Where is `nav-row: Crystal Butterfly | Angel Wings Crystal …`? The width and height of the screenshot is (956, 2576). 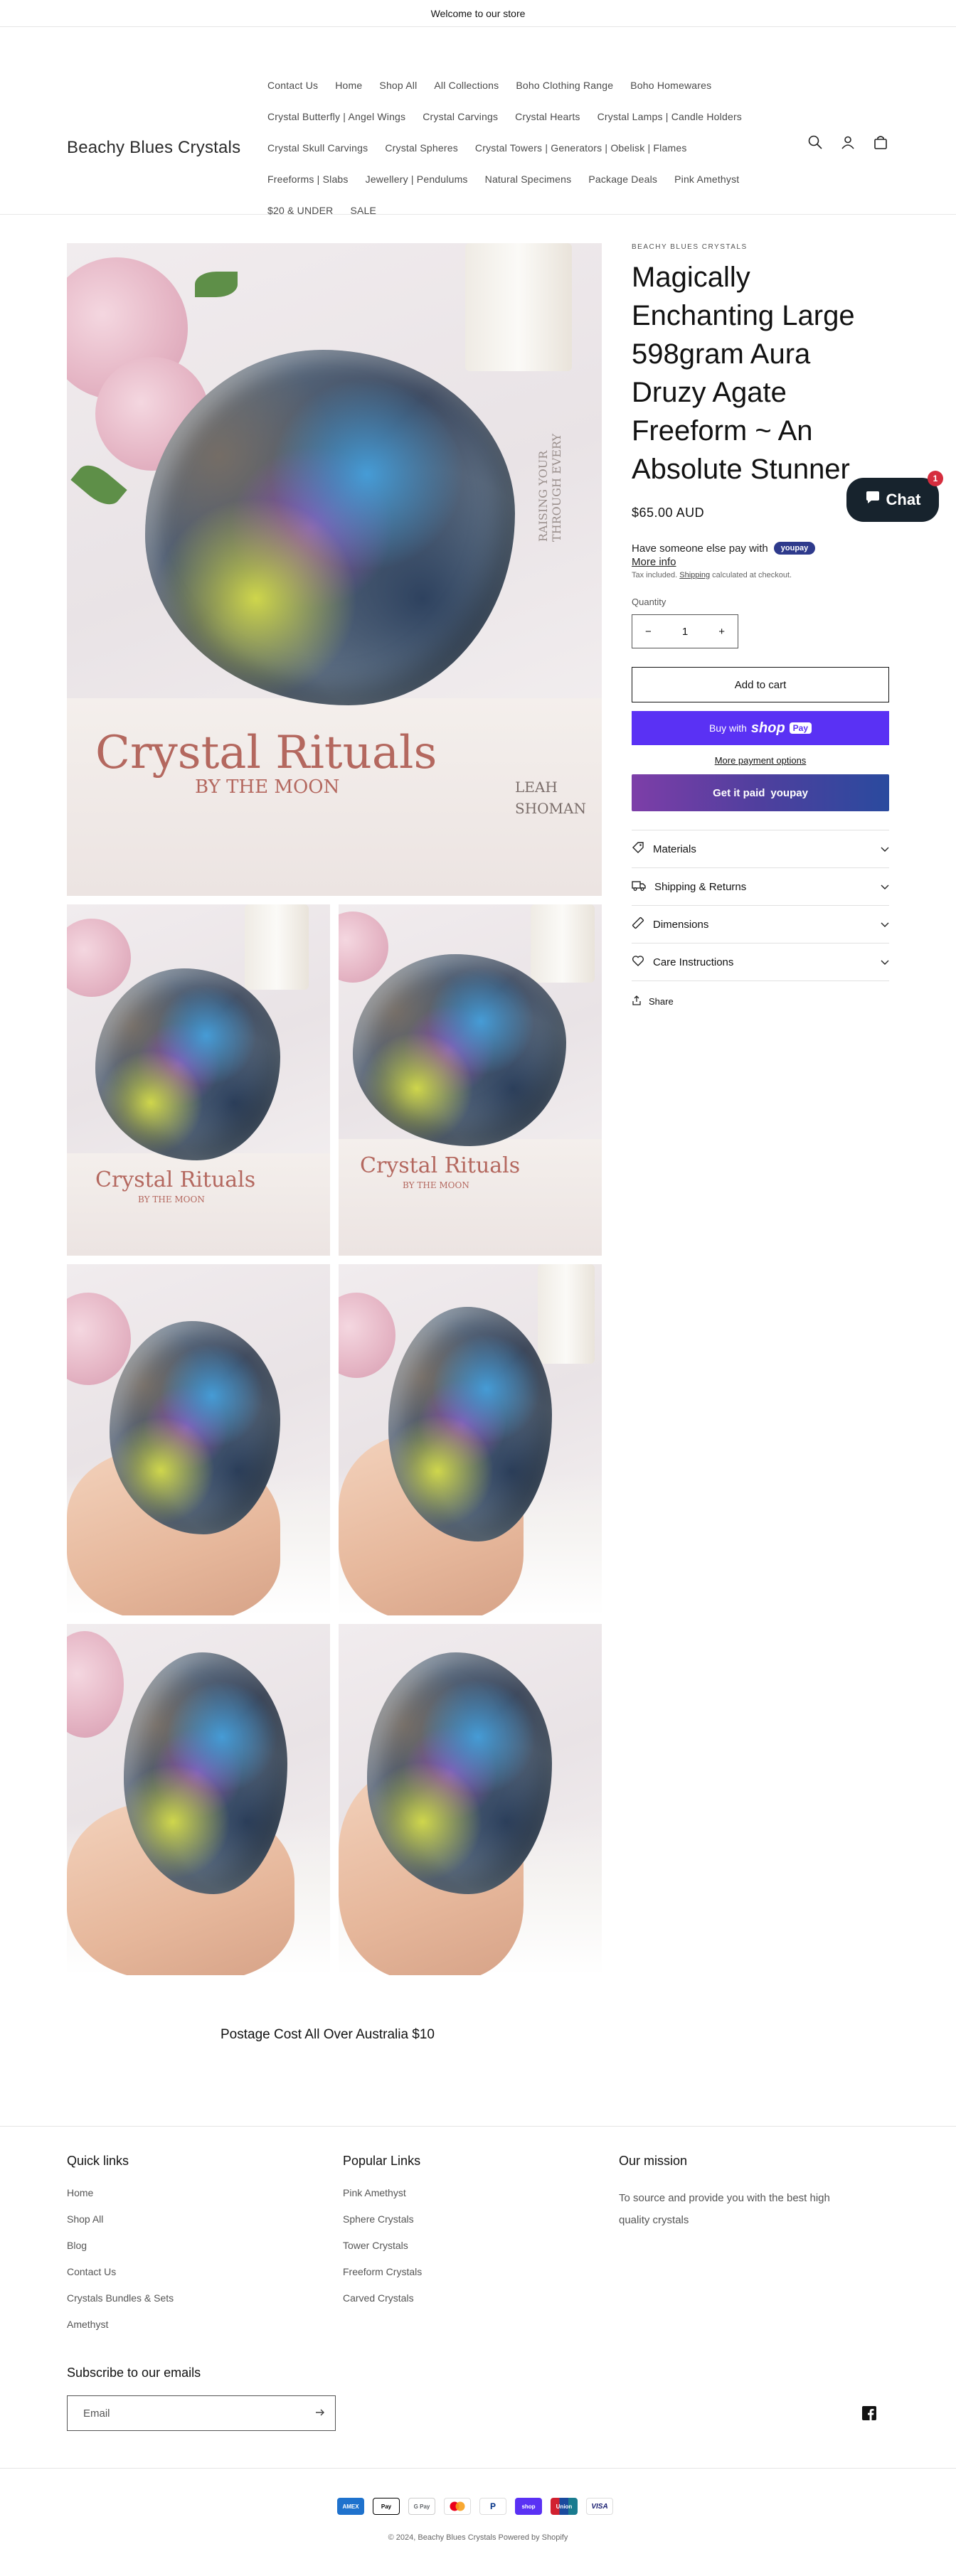 nav-row: Crystal Butterfly | Angel Wings Crystal … is located at coordinates (536, 117).